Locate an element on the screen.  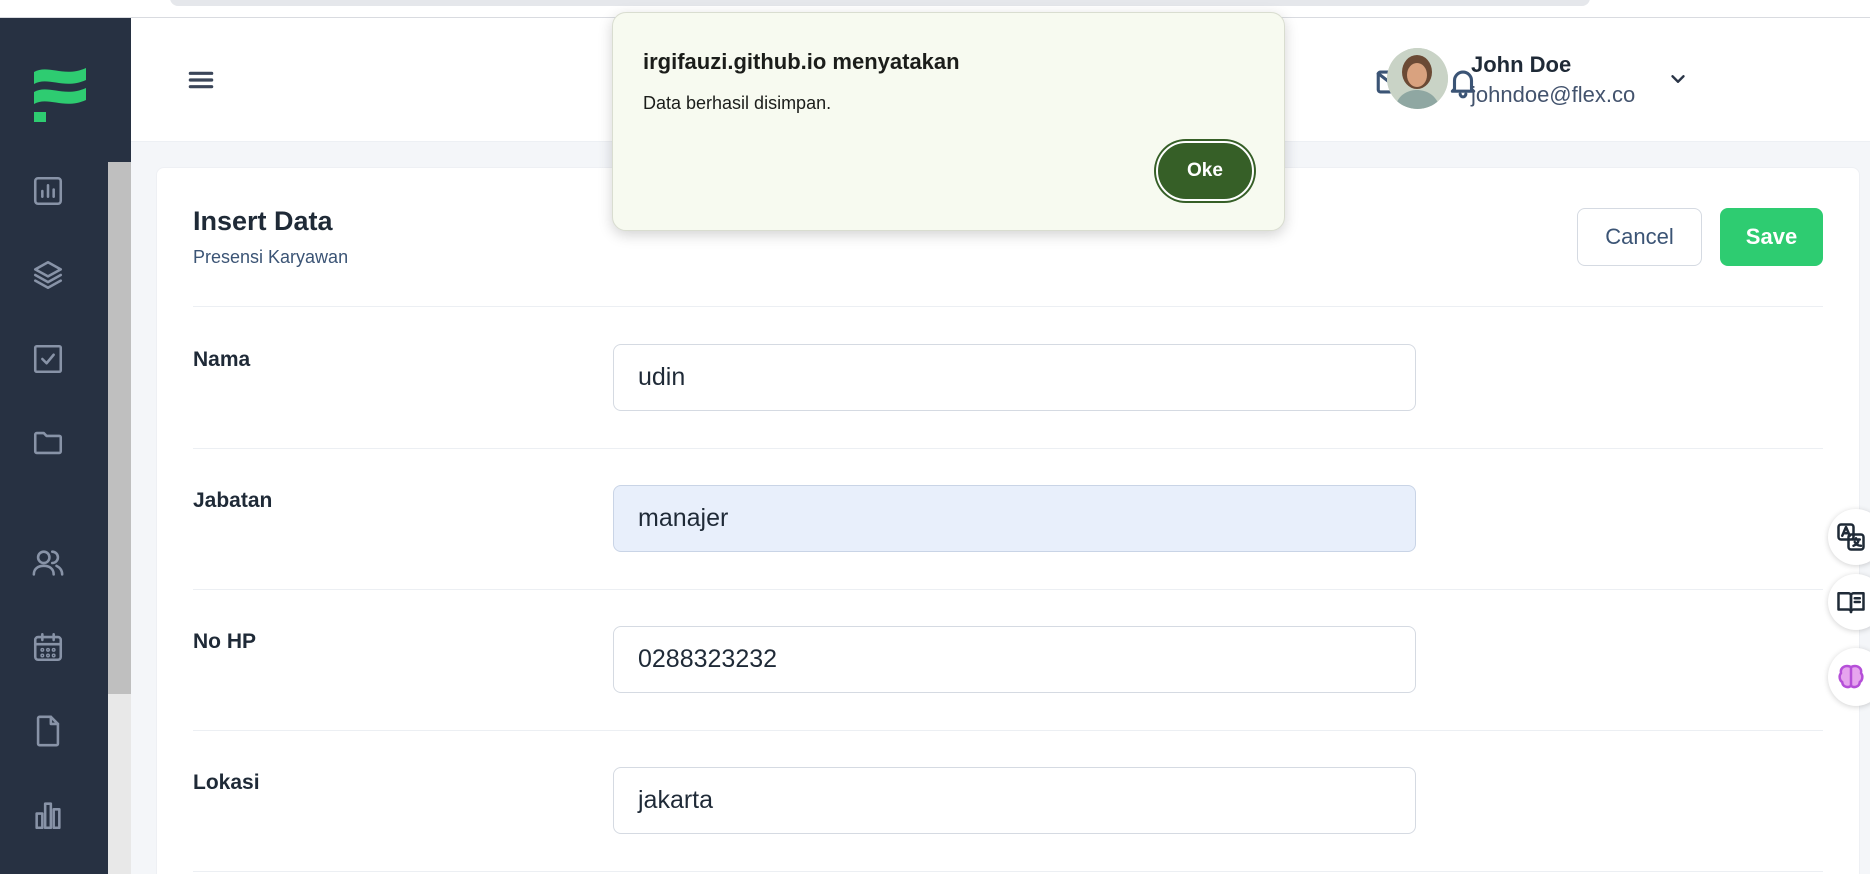
brain-icon is located at coordinates (1851, 676).